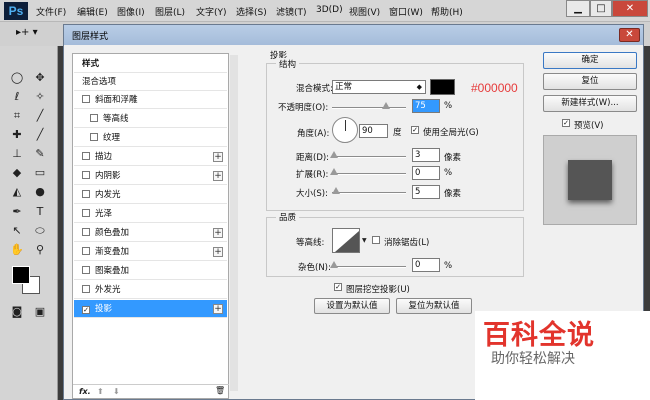  Describe the element at coordinates (40, 97) in the screenshot. I see `magic-wand-tool-icon: ✧` at that location.